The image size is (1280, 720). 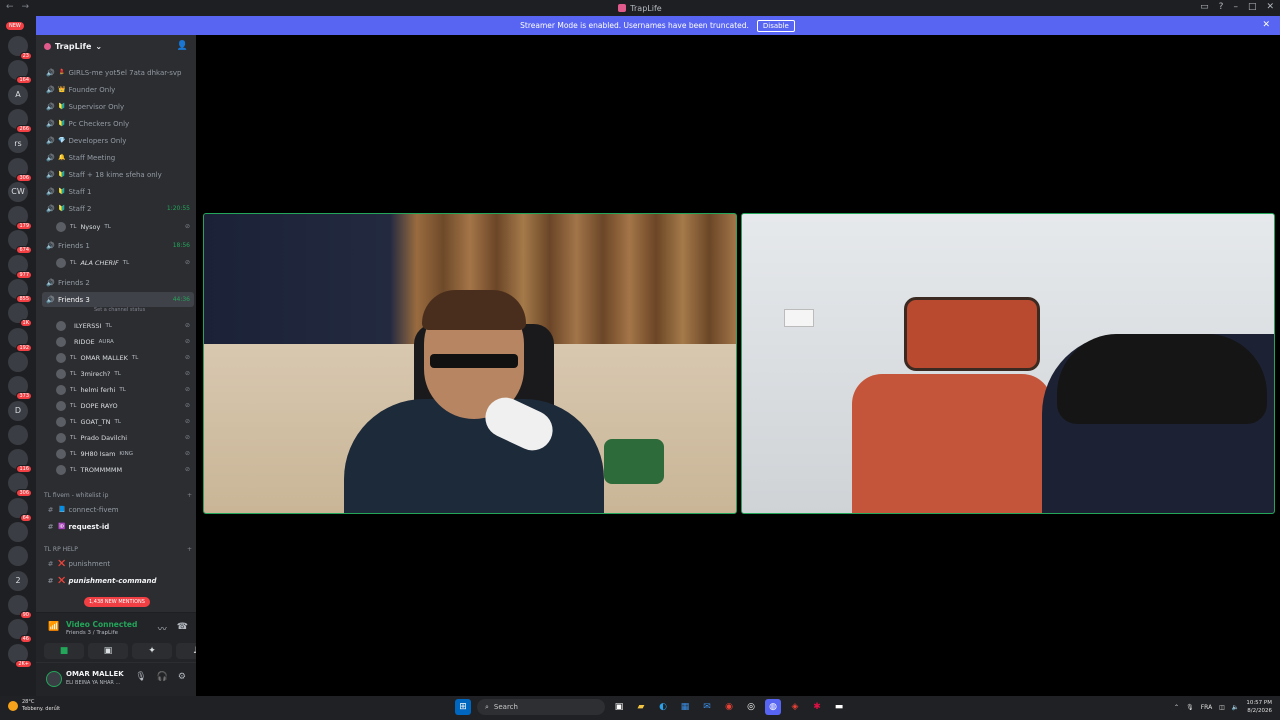 I want to click on screen-share-button: ▣, so click(x=108, y=651).